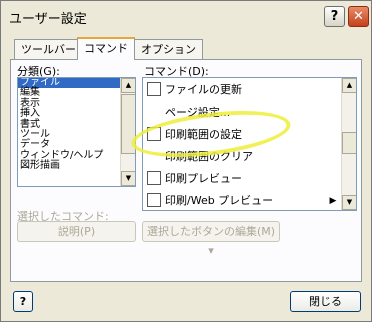 The width and height of the screenshot is (372, 322). What do you see at coordinates (154, 200) in the screenshot?
I see `web-preview-icon` at bounding box center [154, 200].